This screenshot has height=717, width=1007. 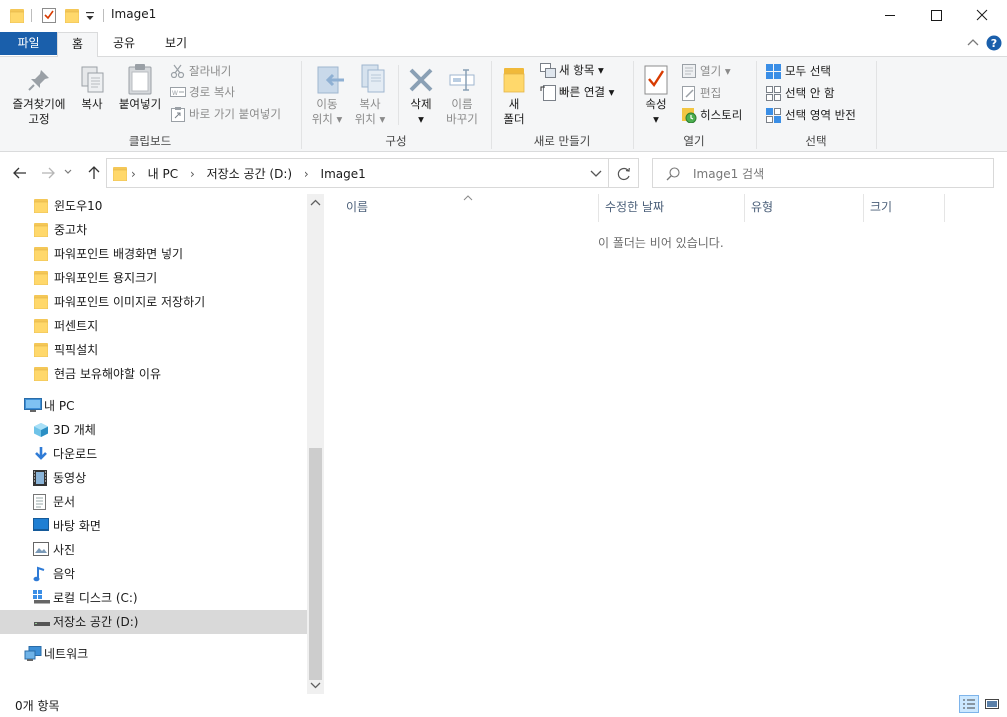 What do you see at coordinates (992, 704) in the screenshot?
I see `large-icons-view-button` at bounding box center [992, 704].